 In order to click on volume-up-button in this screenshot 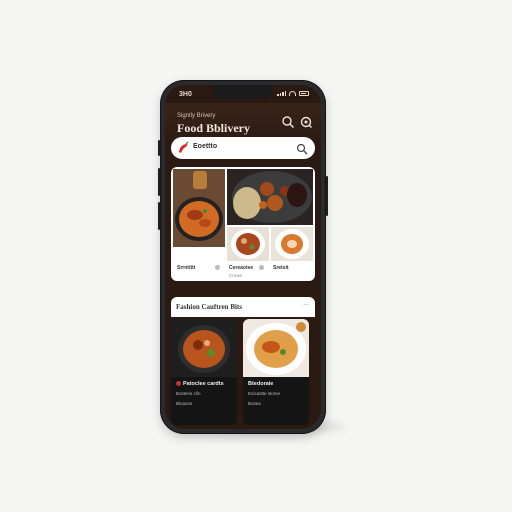, I will do `click(159, 182)`.